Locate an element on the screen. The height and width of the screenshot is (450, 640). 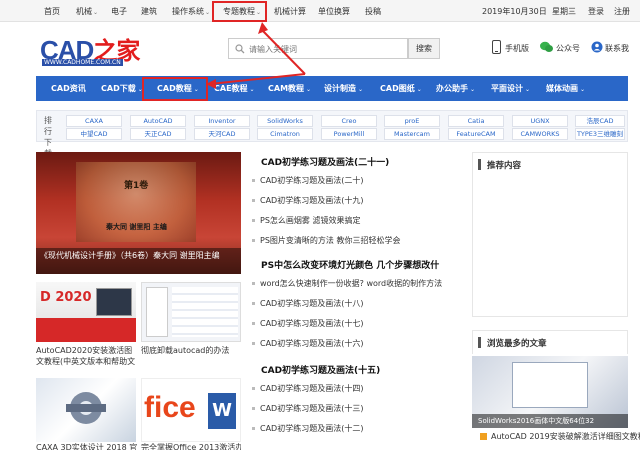
article-item: CAD初学练习题及画法(十四) is located at coordinates (307, 388).